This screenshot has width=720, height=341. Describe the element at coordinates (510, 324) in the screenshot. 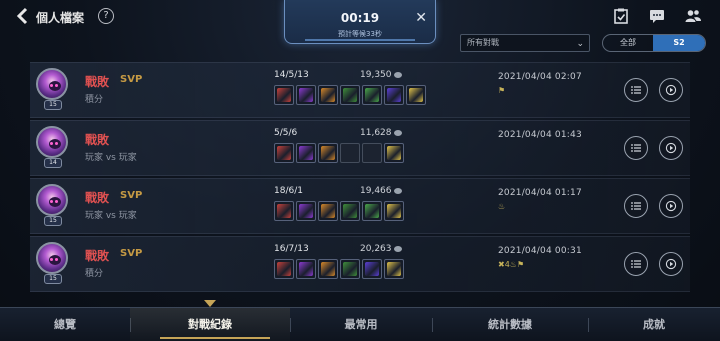

I see `nav-statistics: 統計數據` at that location.